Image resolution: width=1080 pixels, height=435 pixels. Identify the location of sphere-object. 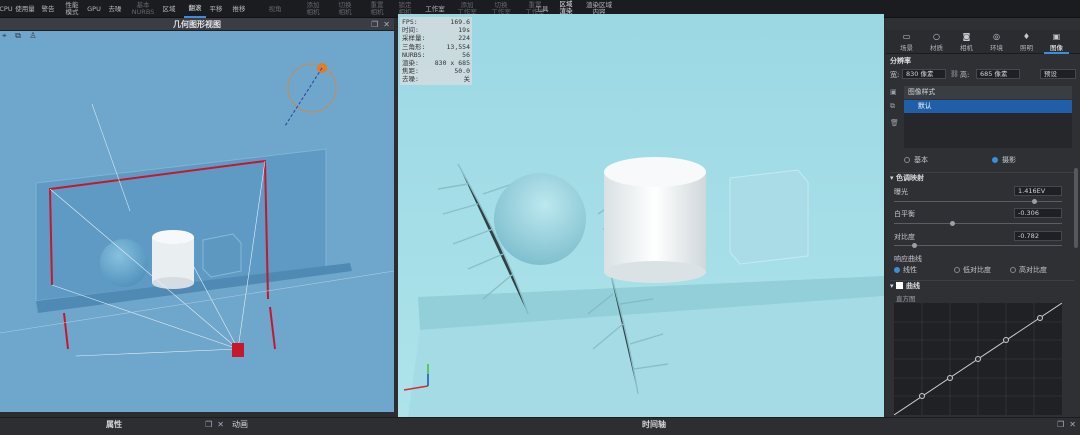
(124, 263).